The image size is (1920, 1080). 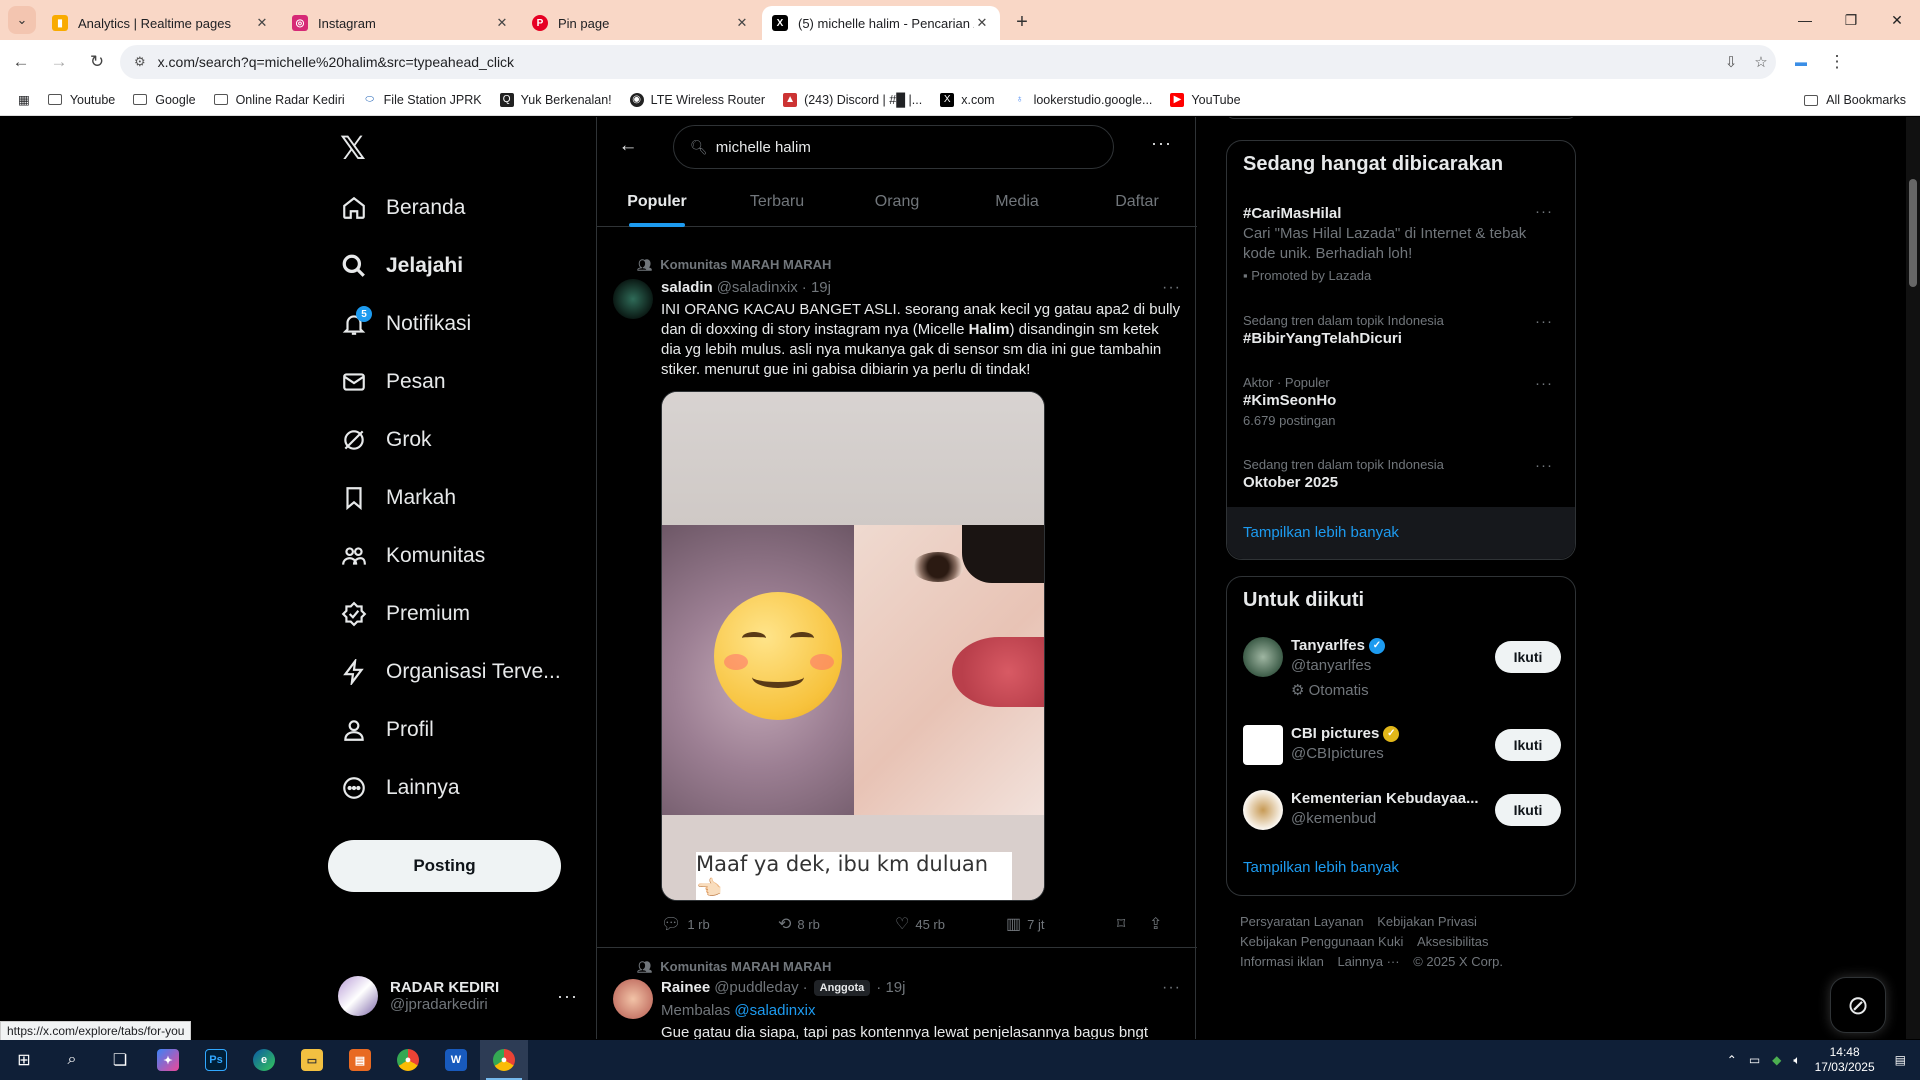 I want to click on nav-bookmarks: Markah, so click(x=398, y=498).